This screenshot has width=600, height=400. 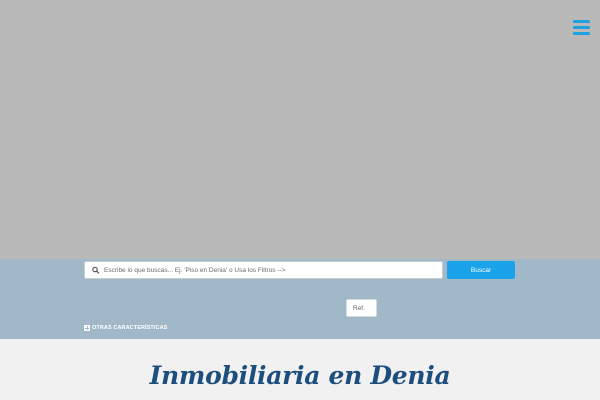 What do you see at coordinates (87, 328) in the screenshot?
I see `plus-square-icon` at bounding box center [87, 328].